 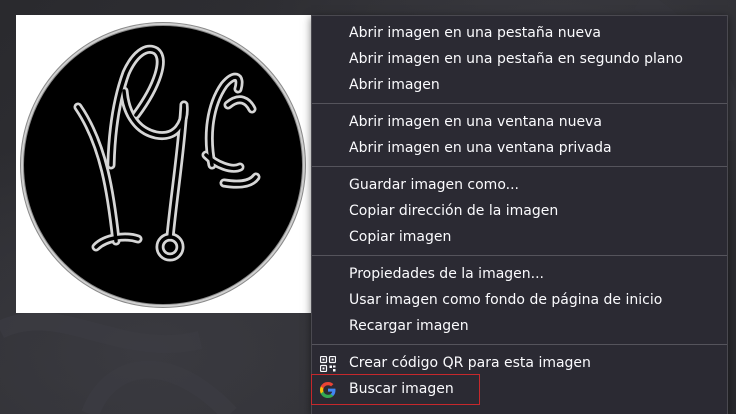 I want to click on menu-item-reload-image: Recargar imagen, so click(x=519, y=326).